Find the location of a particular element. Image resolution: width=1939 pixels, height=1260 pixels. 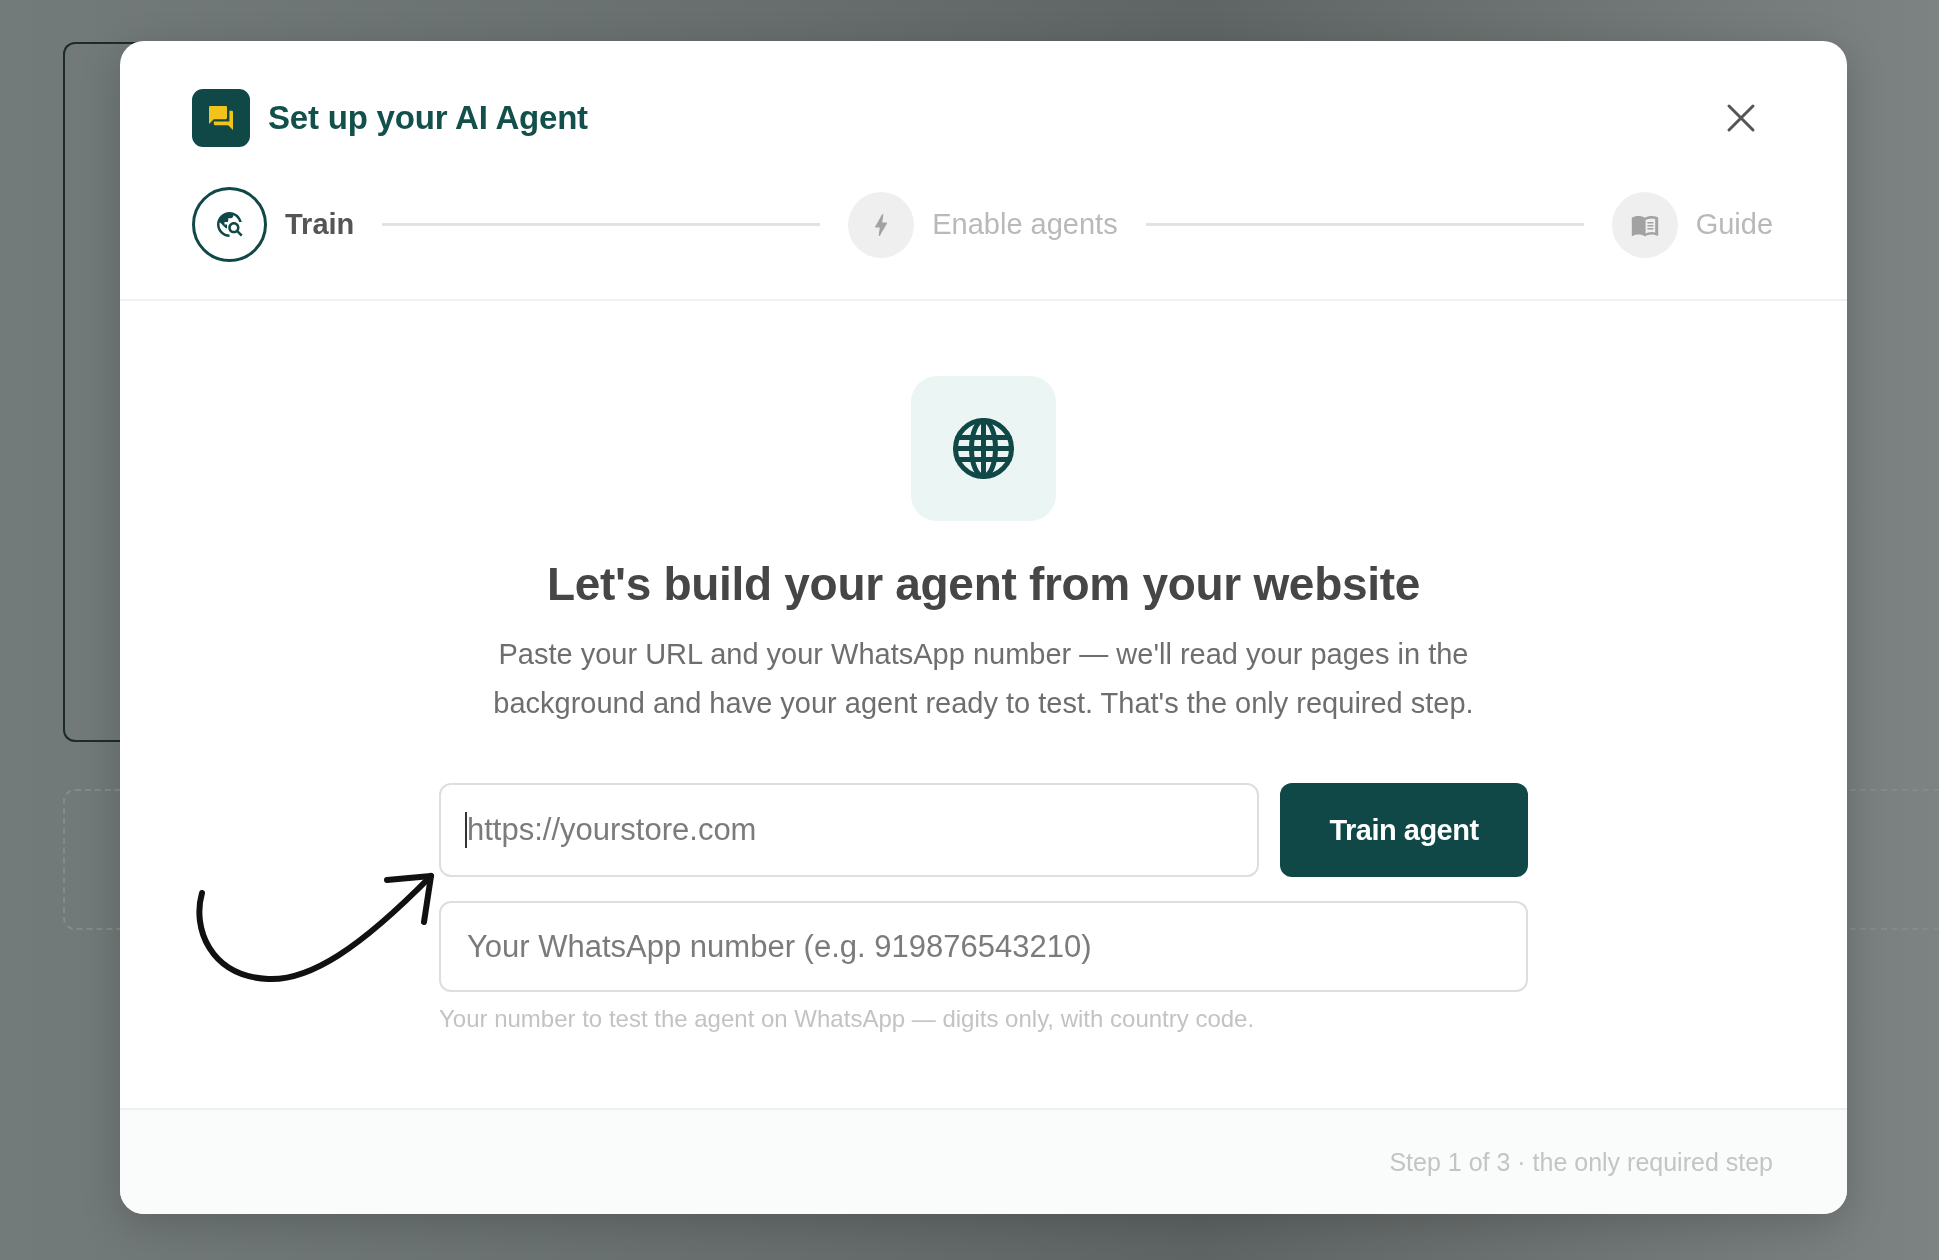

step-label: Enable agents is located at coordinates (1025, 224).